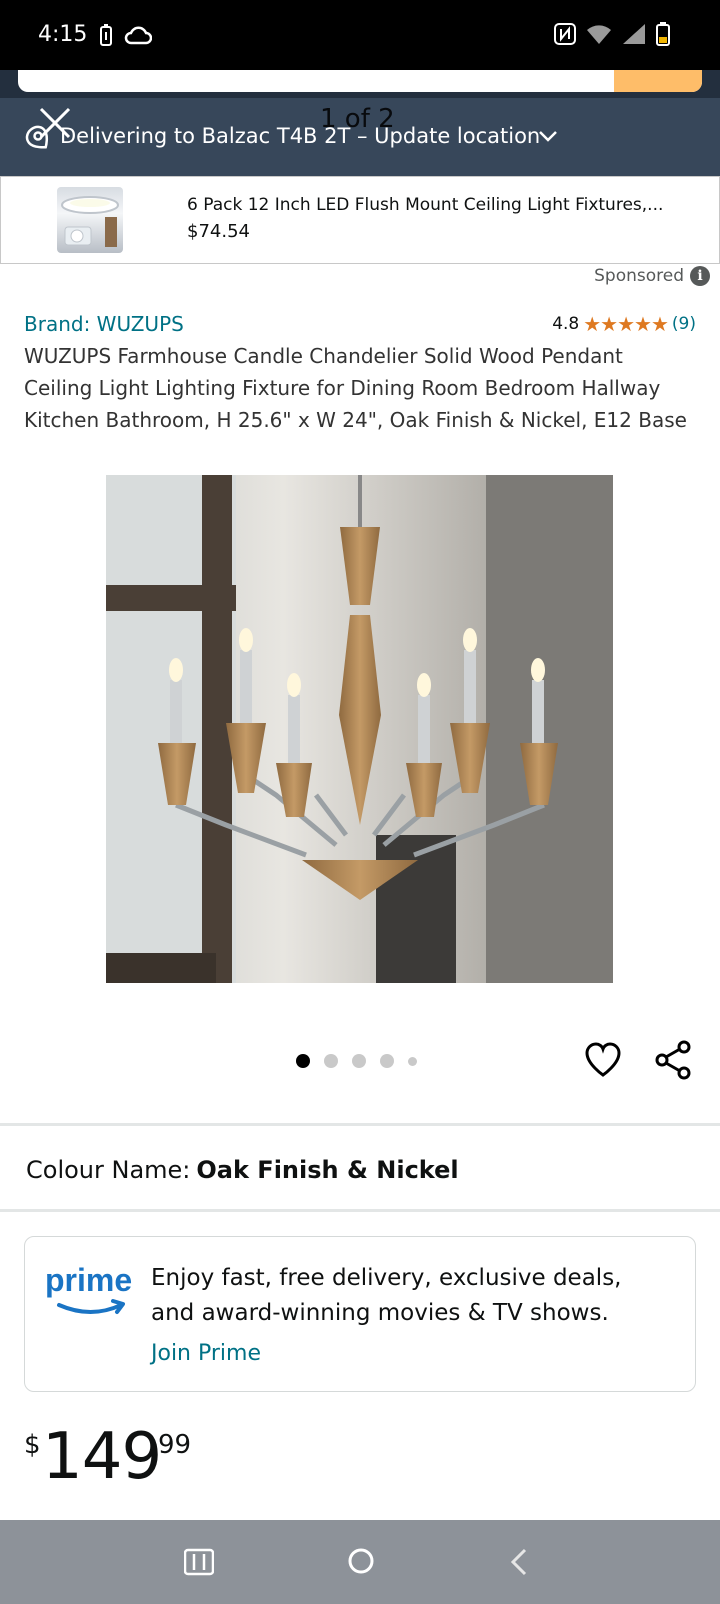 The width and height of the screenshot is (720, 1604). I want to click on colour-value: Oak Finish & Nickel, so click(327, 1170).